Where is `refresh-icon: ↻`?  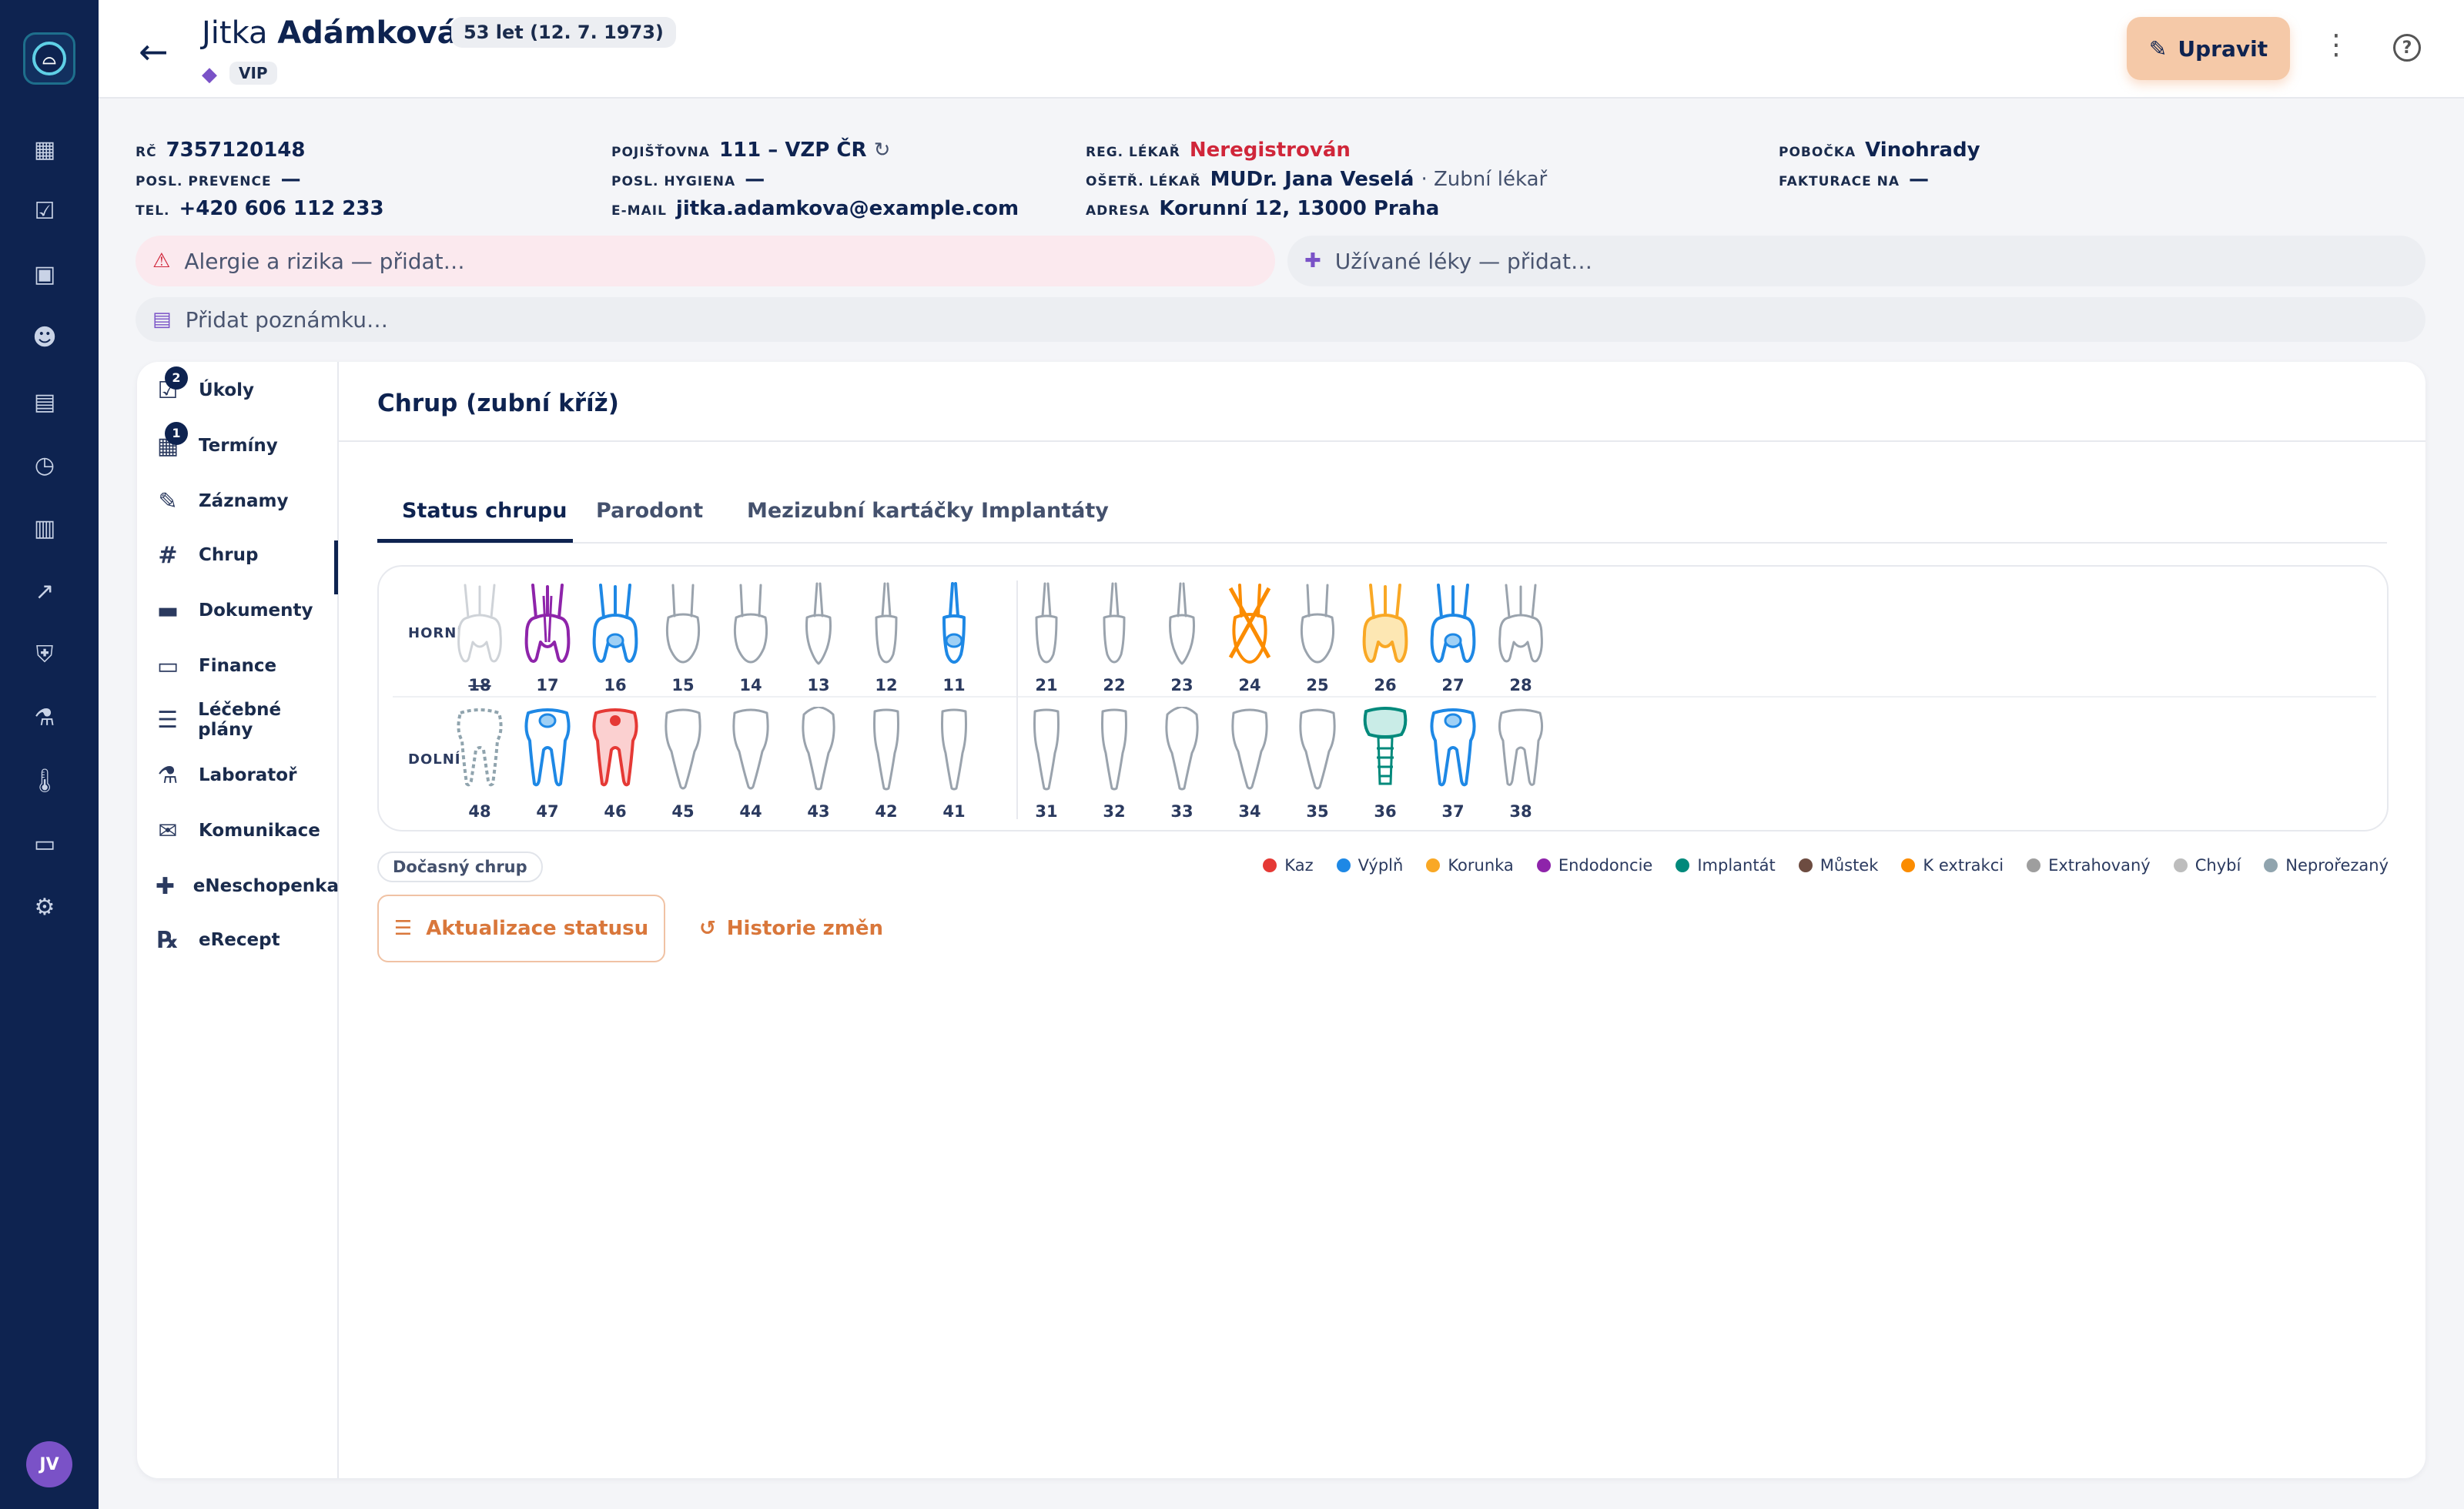 refresh-icon: ↻ is located at coordinates (883, 150).